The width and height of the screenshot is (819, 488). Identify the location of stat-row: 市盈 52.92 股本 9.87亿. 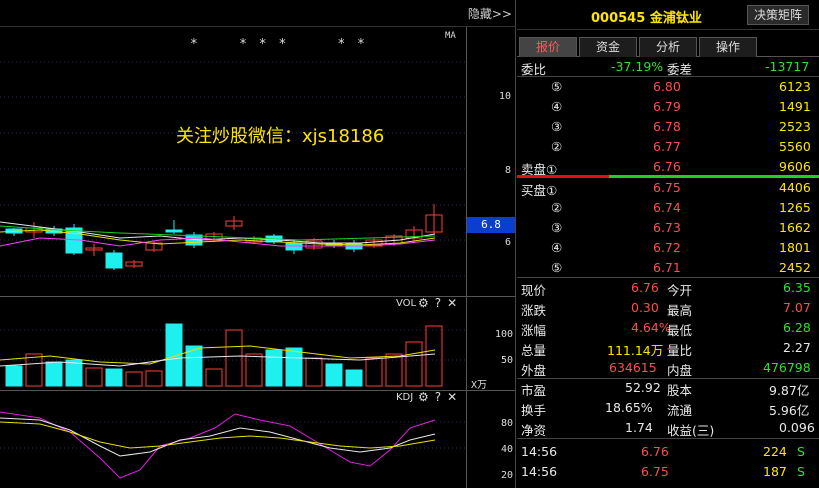
(668, 388).